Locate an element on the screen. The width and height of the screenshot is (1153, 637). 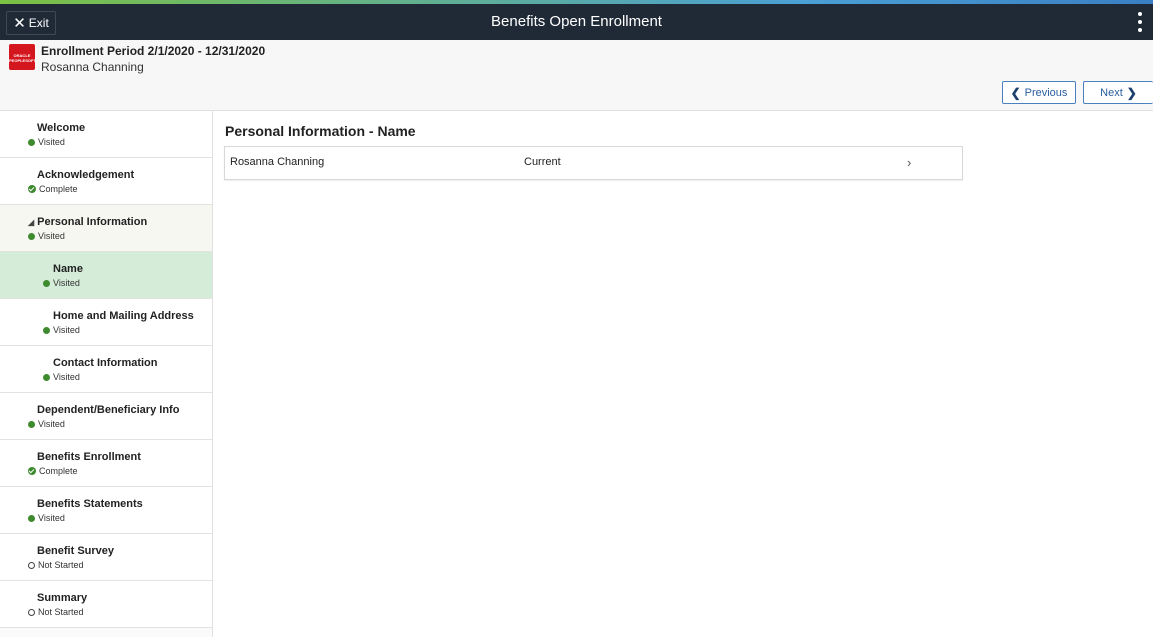
sidebar-item-label-text: Personal Information is located at coordinates (92, 222).